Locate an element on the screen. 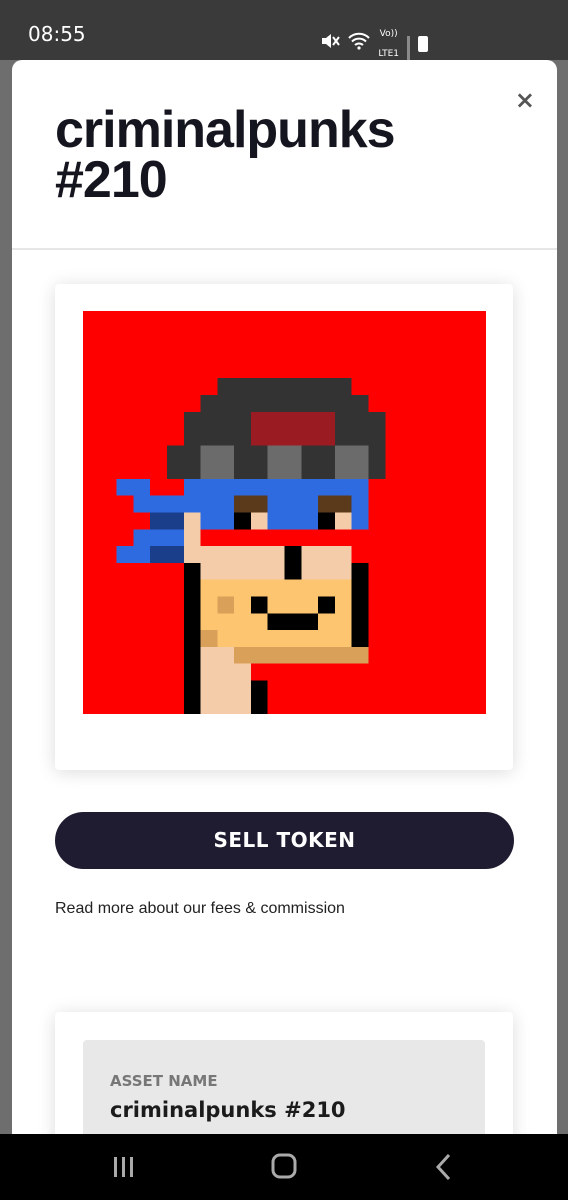 The image size is (568, 1200). divider is located at coordinates (284, 249).